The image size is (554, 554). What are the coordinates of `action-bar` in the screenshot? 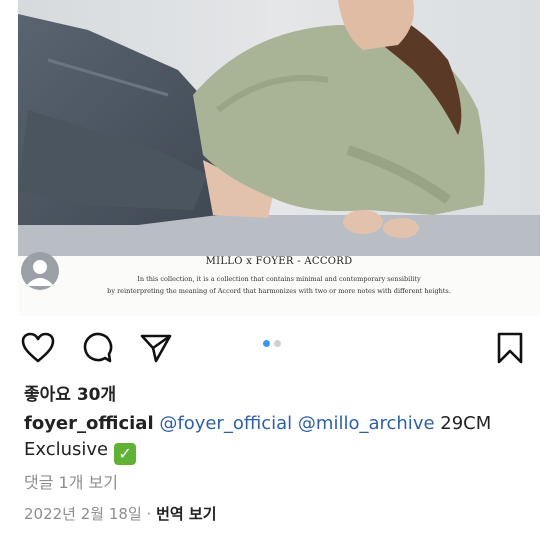 It's located at (277, 348).